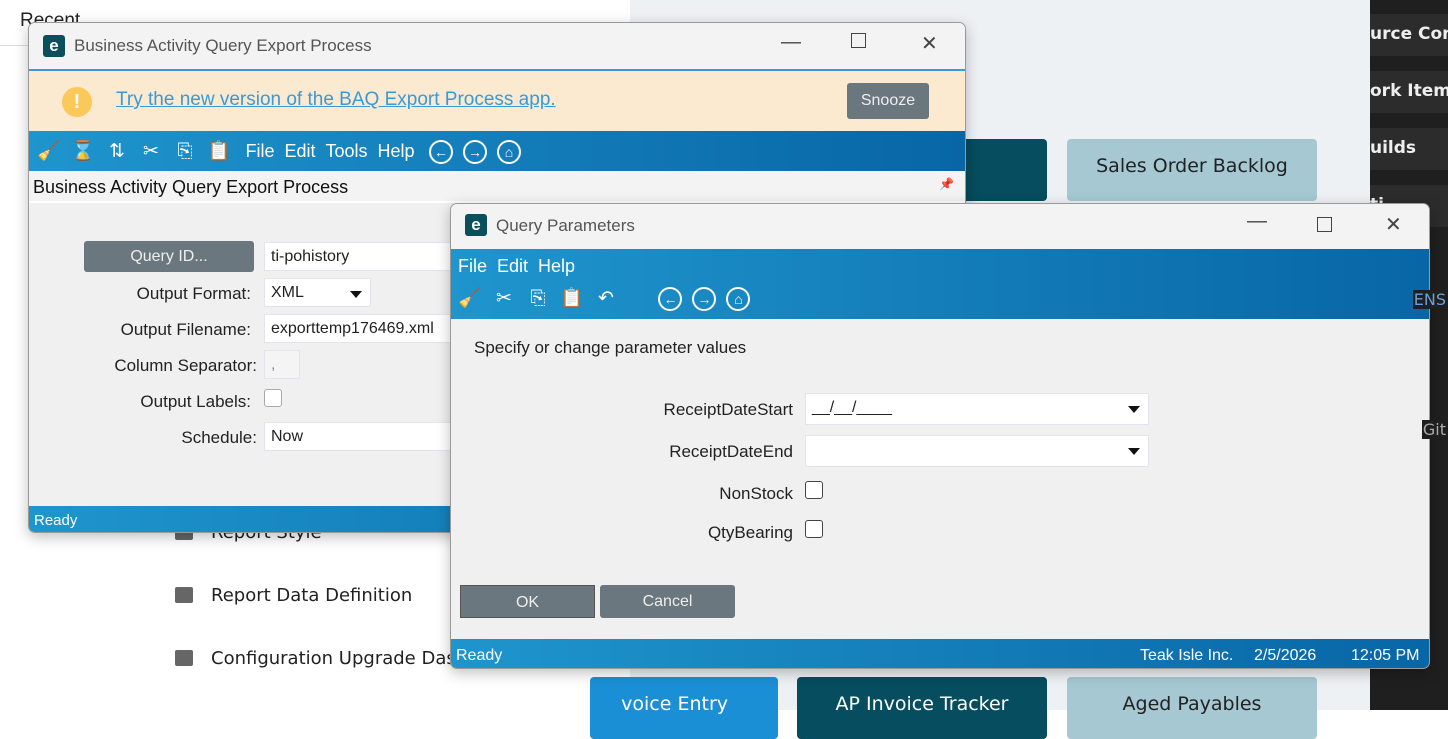  What do you see at coordinates (193, 293) in the screenshot?
I see `output-format-label: Output Format:` at bounding box center [193, 293].